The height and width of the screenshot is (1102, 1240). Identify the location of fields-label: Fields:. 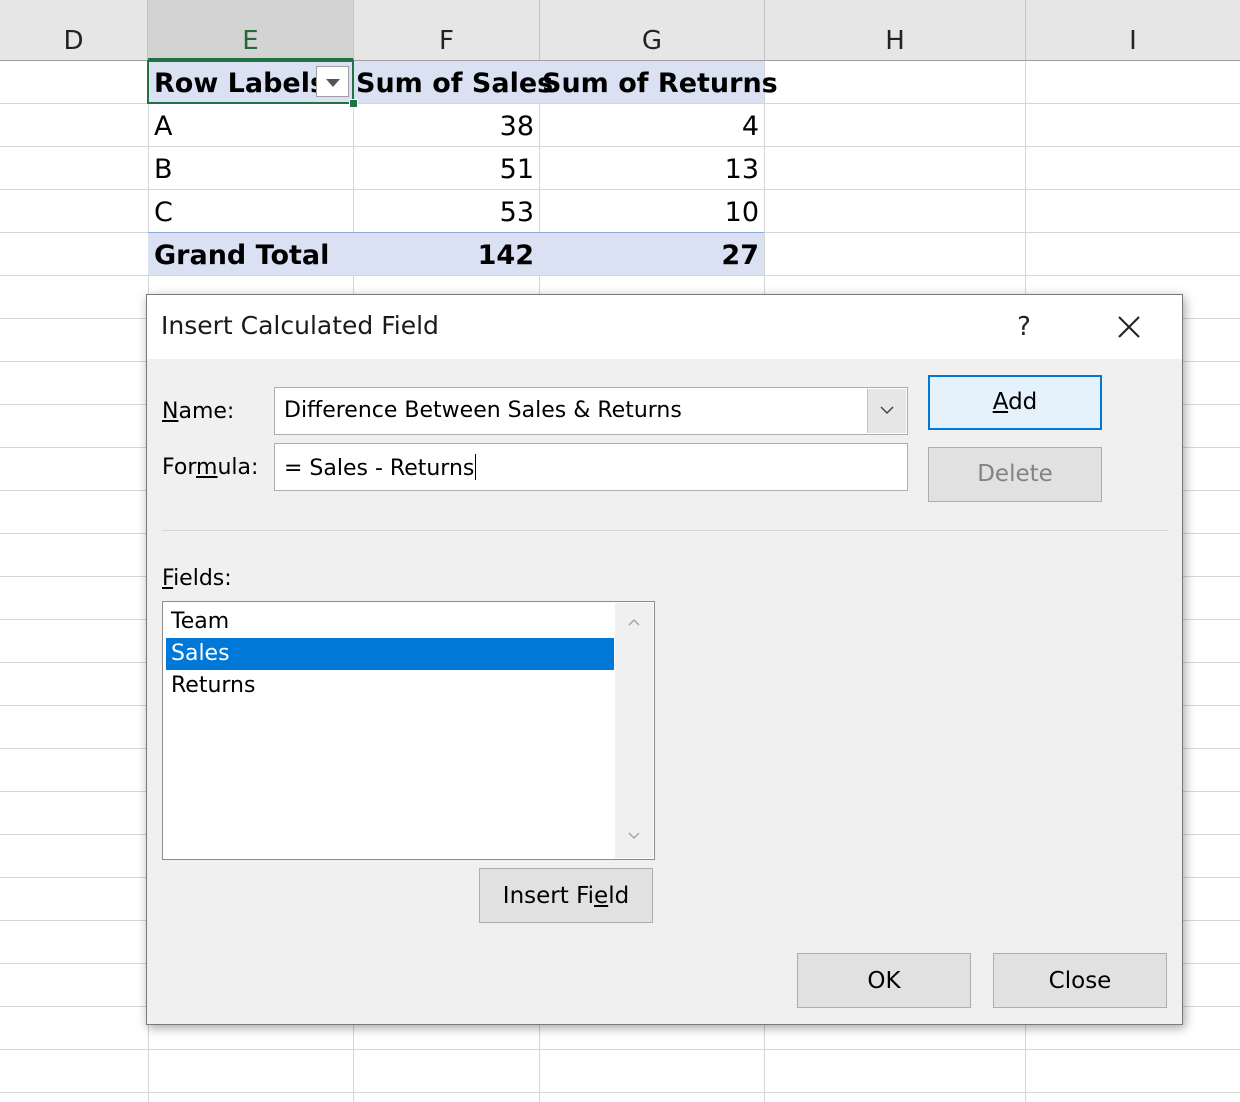
(197, 578).